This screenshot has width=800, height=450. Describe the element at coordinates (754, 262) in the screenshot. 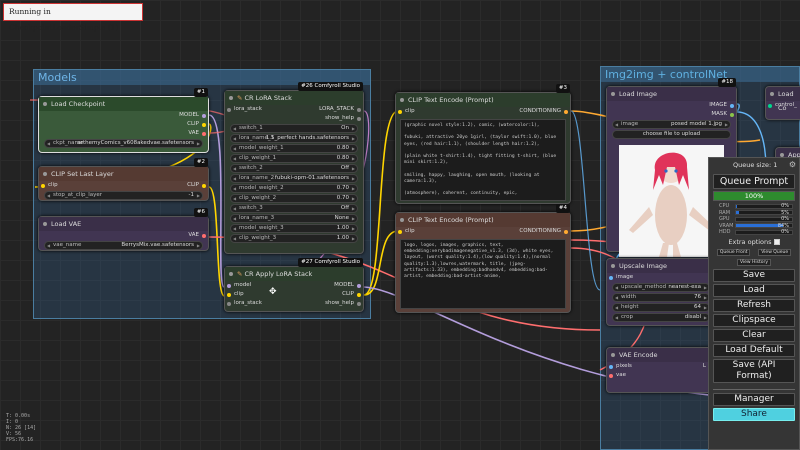

I see `view-history-button: View History` at that location.